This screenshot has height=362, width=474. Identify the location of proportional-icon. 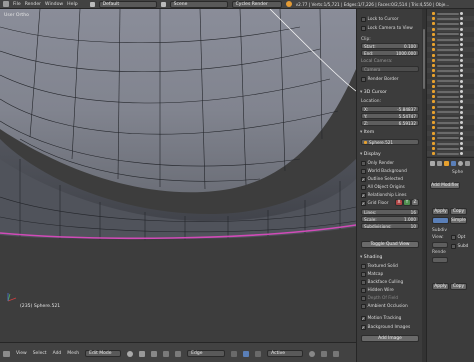
(312, 353).